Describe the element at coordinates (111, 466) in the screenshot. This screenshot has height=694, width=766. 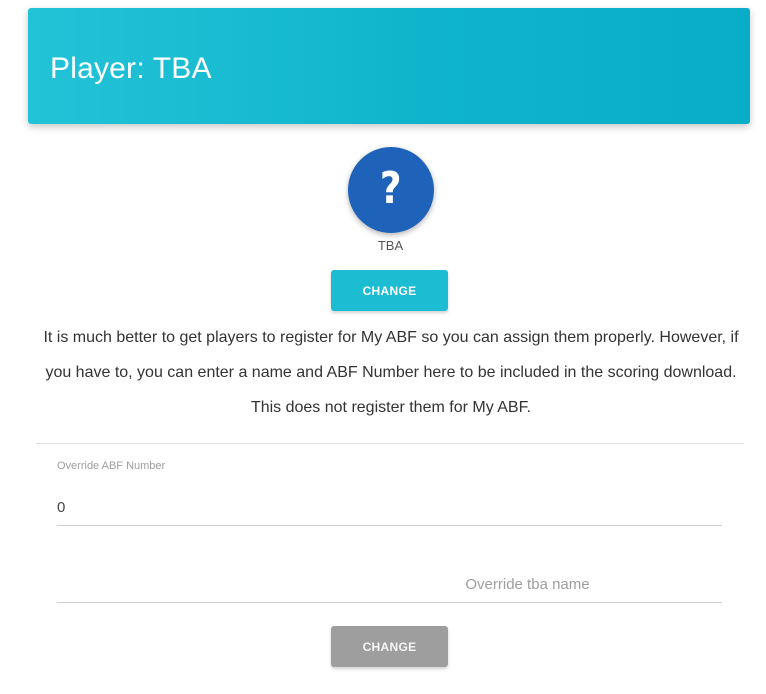
I see `override-abf-number-label: Override ABF Number` at that location.